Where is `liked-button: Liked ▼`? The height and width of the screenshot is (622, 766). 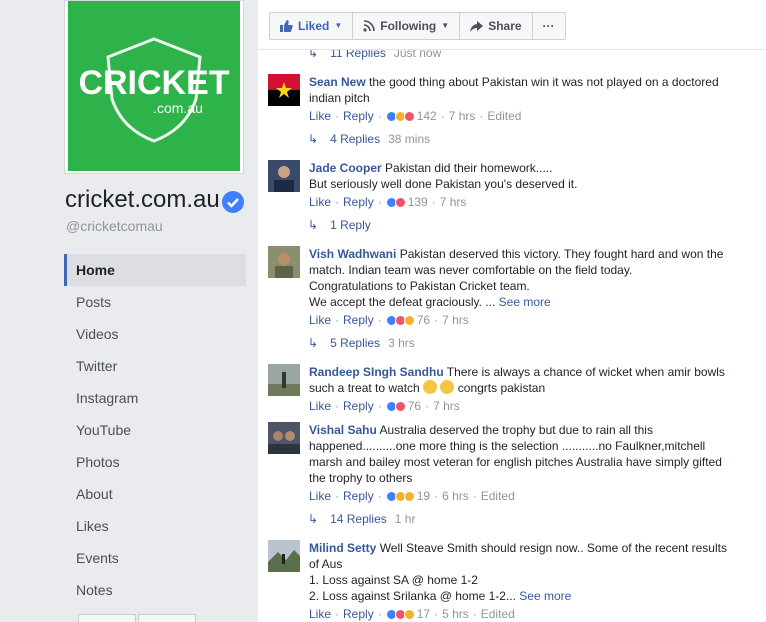 liked-button: Liked ▼ is located at coordinates (312, 26).